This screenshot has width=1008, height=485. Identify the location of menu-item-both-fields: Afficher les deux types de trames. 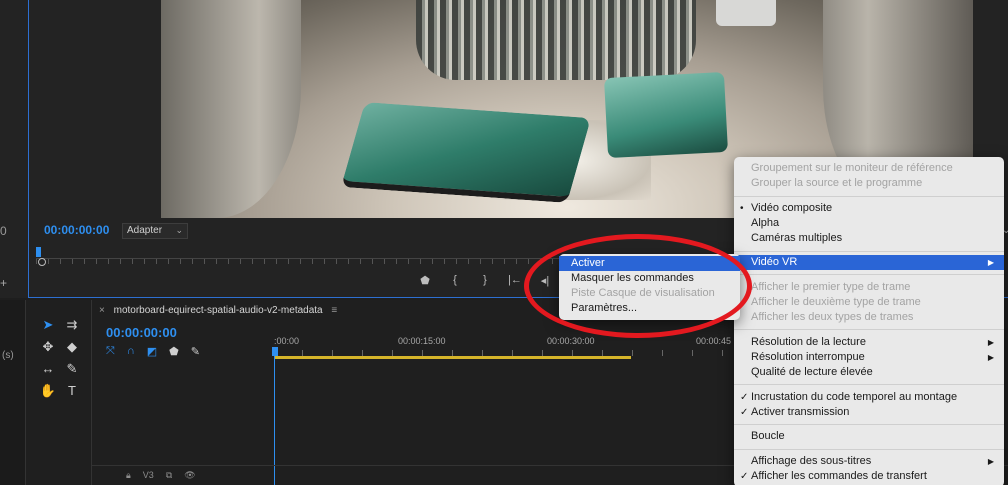
(832, 317).